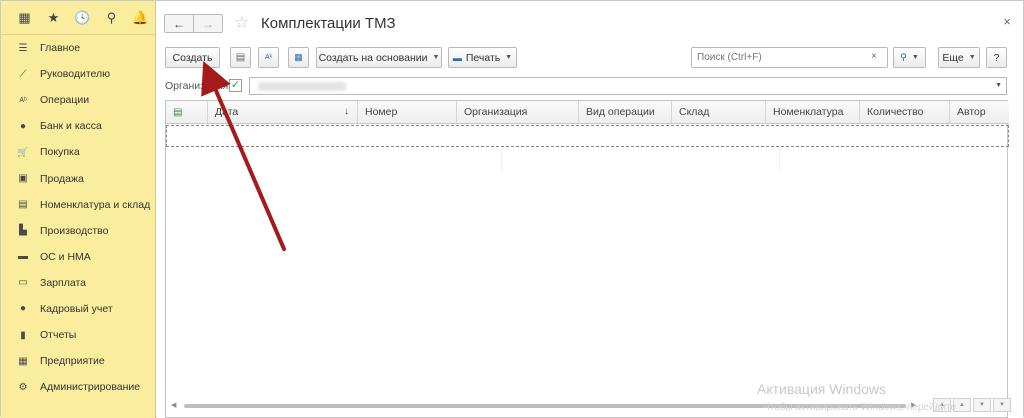 The width and height of the screenshot is (1024, 418). Describe the element at coordinates (241, 23) in the screenshot. I see `favorite-star-icon: ☆` at that location.